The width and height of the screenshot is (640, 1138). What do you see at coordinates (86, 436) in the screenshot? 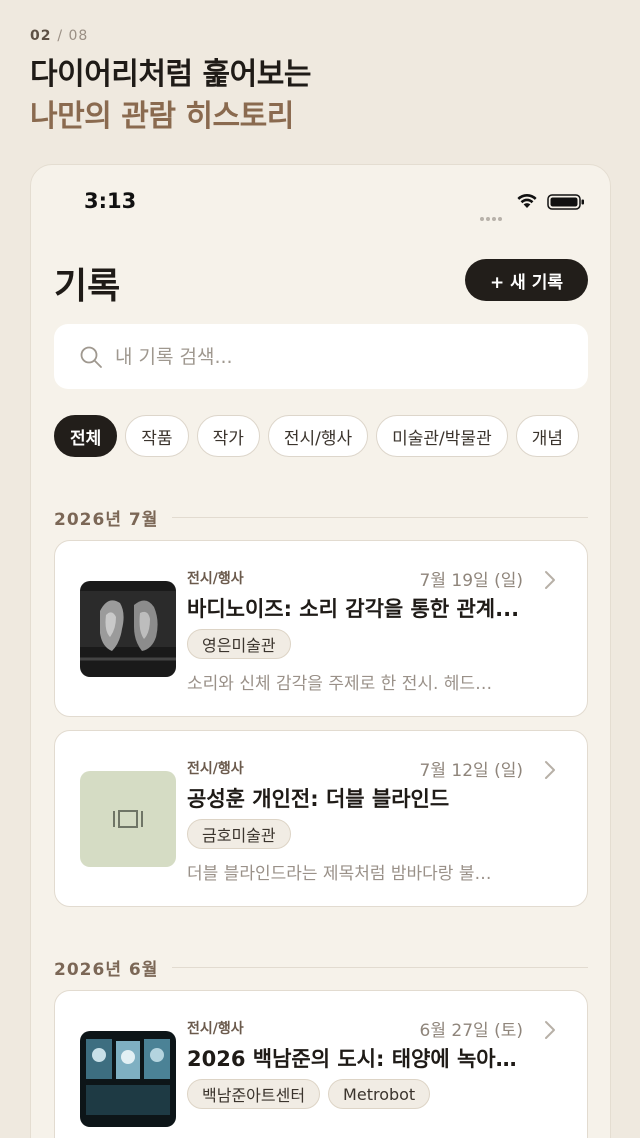
I see `filter-chip-all: 전체` at bounding box center [86, 436].